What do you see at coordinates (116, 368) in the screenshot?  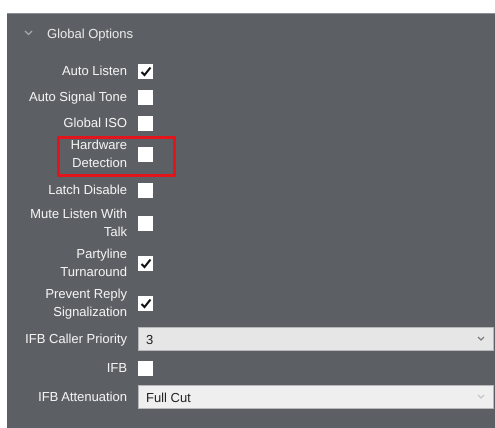 I see `option-label: IFB` at bounding box center [116, 368].